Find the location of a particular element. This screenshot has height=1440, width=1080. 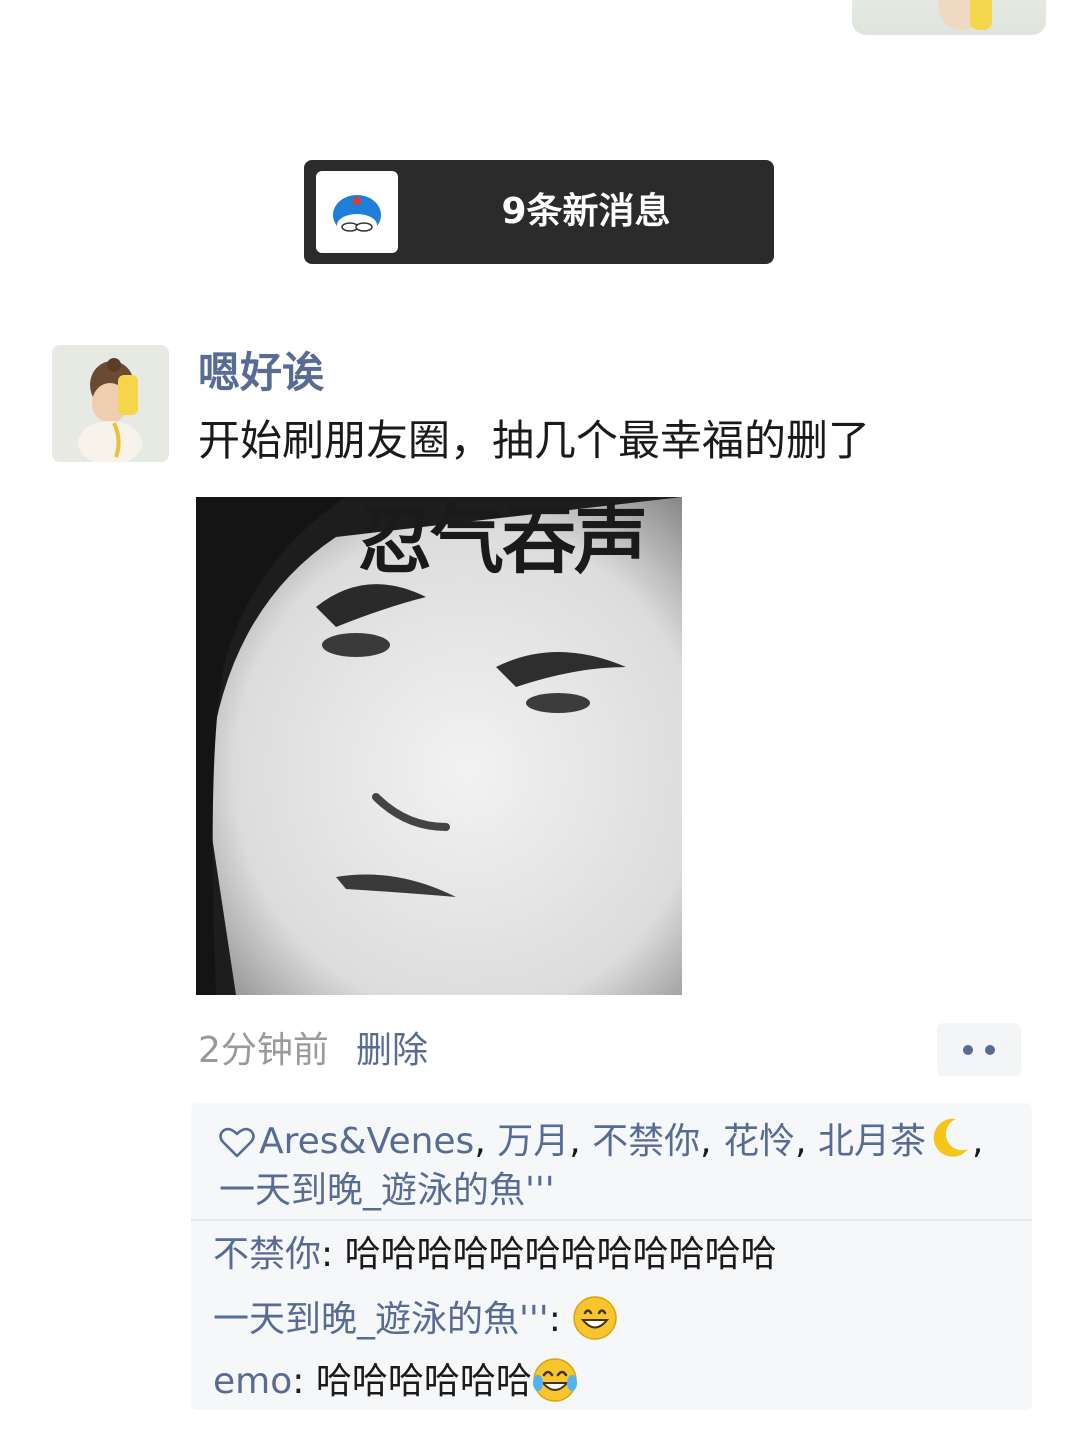

new-messages-count-text: 9条新消息 is located at coordinates (586, 211).